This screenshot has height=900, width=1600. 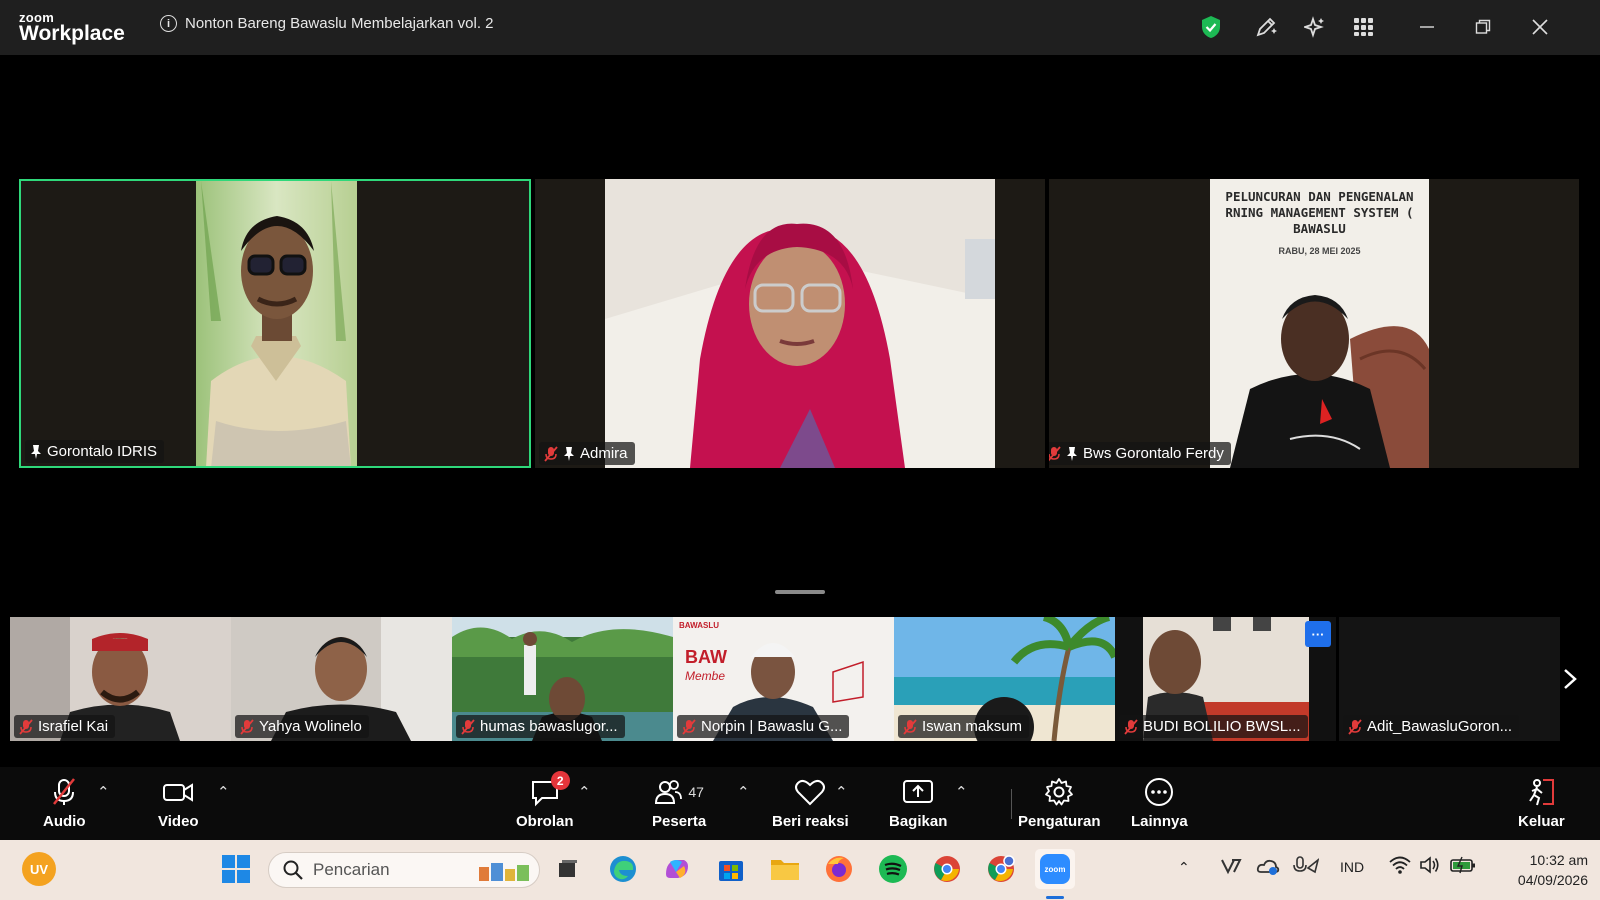 What do you see at coordinates (120, 679) in the screenshot?
I see `gallery-tile: Israfiel Kai` at bounding box center [120, 679].